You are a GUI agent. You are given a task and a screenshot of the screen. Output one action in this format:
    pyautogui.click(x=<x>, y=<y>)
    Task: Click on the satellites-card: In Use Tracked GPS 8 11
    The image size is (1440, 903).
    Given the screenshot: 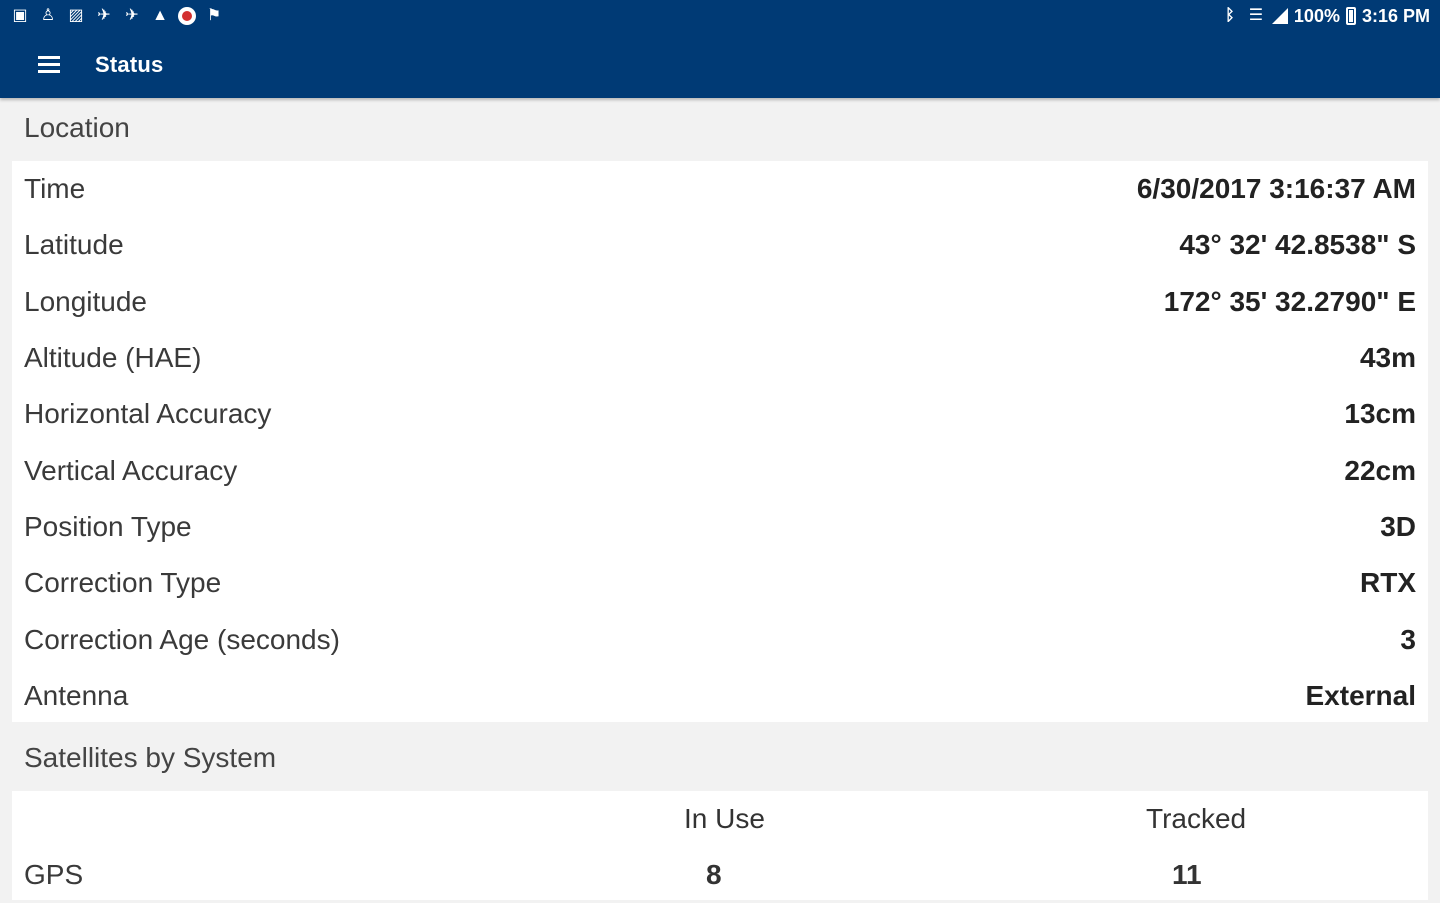 What is the action you would take?
    pyautogui.click(x=720, y=845)
    